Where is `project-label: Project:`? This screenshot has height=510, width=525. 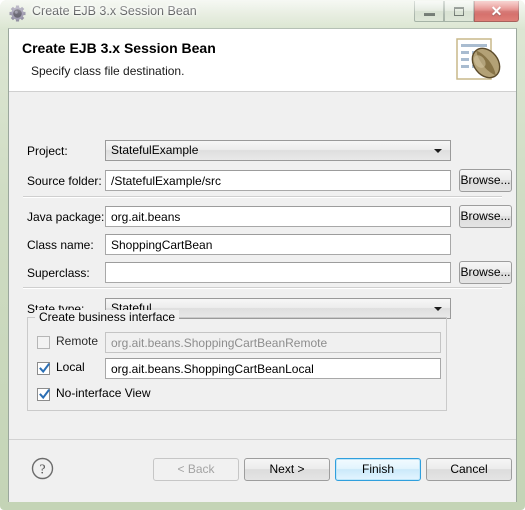
project-label: Project: is located at coordinates (47, 151).